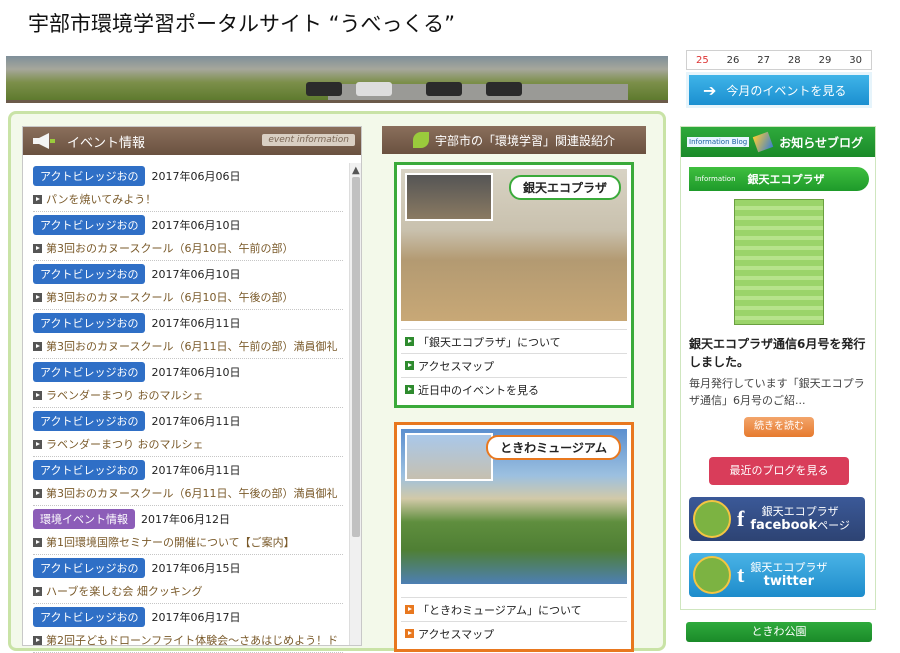 The height and width of the screenshot is (653, 900). What do you see at coordinates (188, 187) in the screenshot?
I see `event-item: アクトビレッジおの 2017年06月06日パンを焼いてみよう！` at bounding box center [188, 187].